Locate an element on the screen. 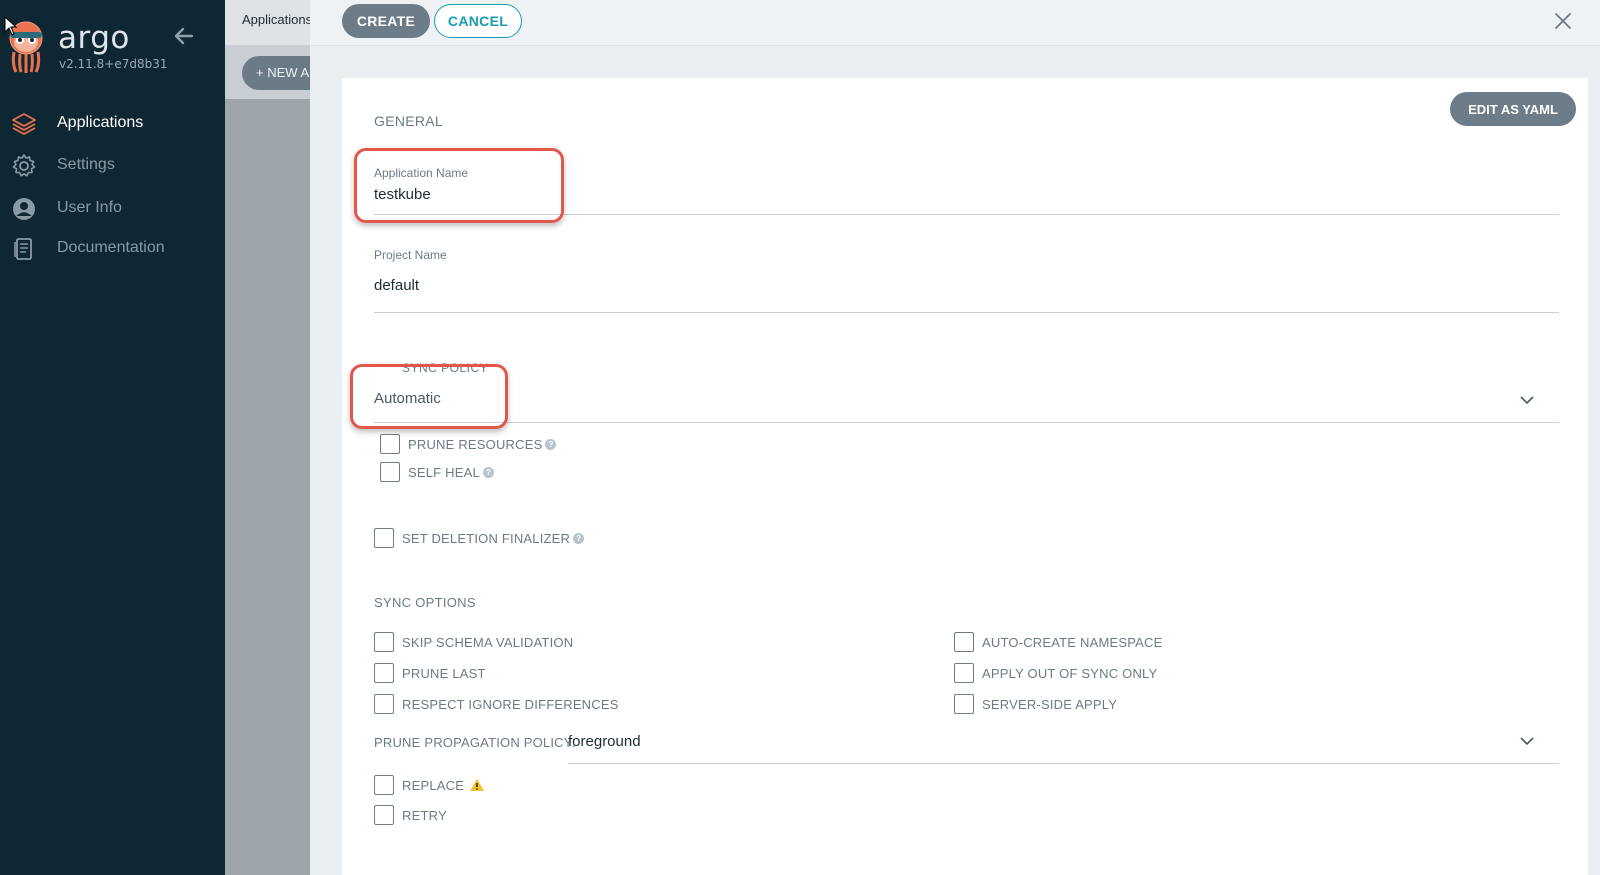  apply-out-of-sync-only-checkbox: APPLY OUT OF SYNC ONLY is located at coordinates (1055, 673).